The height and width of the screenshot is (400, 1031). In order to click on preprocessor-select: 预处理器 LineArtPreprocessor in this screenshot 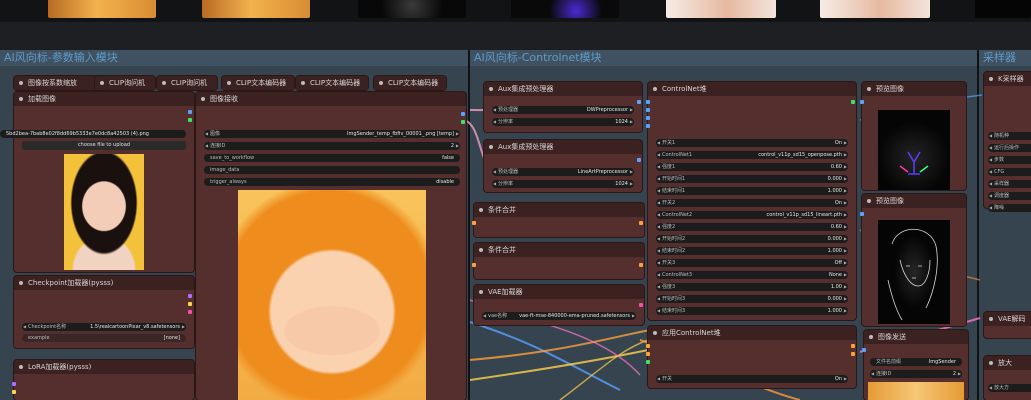, I will do `click(563, 172)`.